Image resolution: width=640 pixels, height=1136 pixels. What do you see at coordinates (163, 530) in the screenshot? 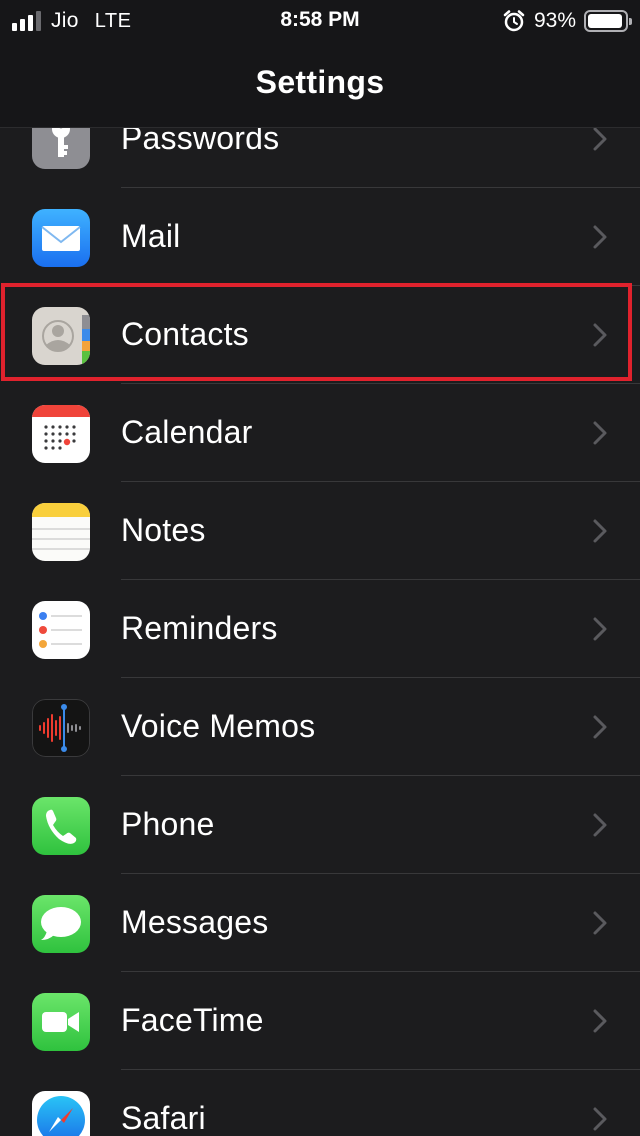
I see `settings-row-label: Notes` at bounding box center [163, 530].